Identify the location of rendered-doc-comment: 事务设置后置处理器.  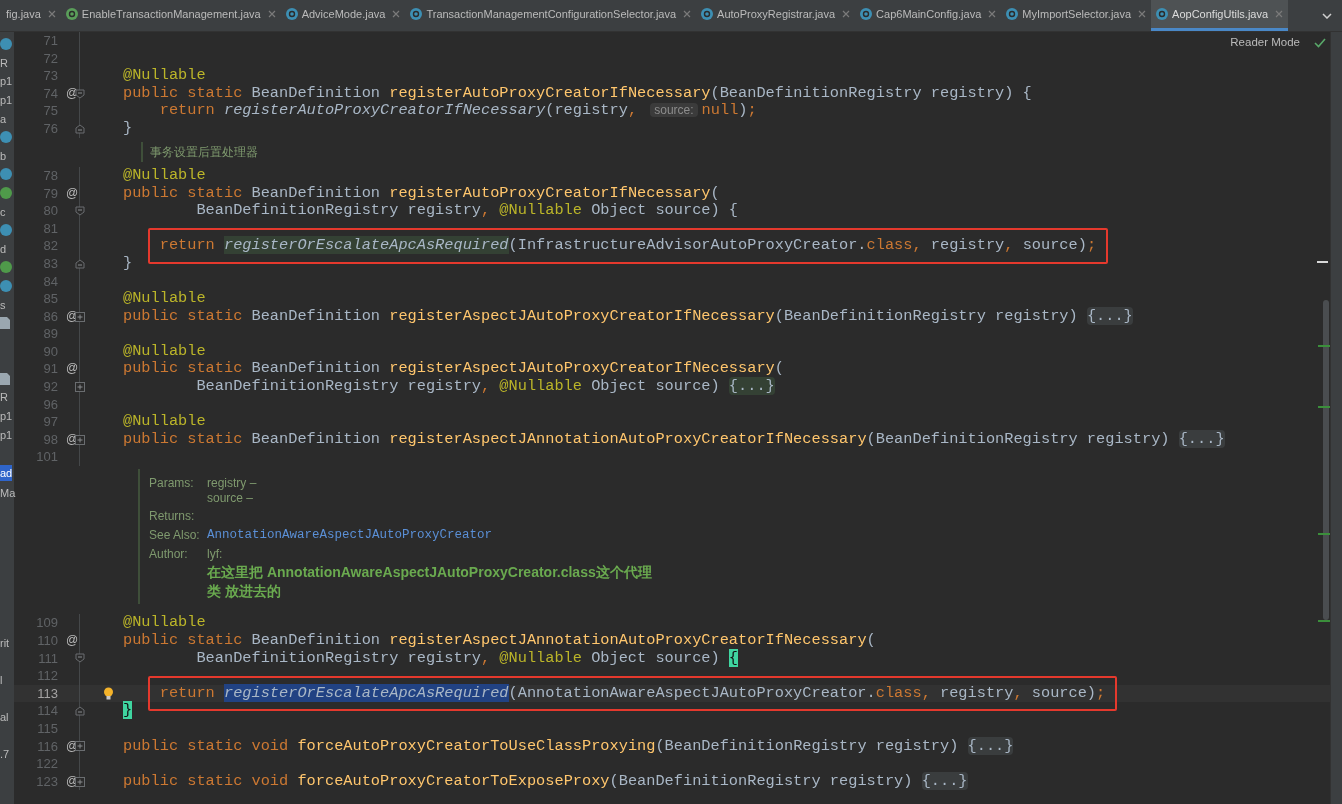
(204, 153).